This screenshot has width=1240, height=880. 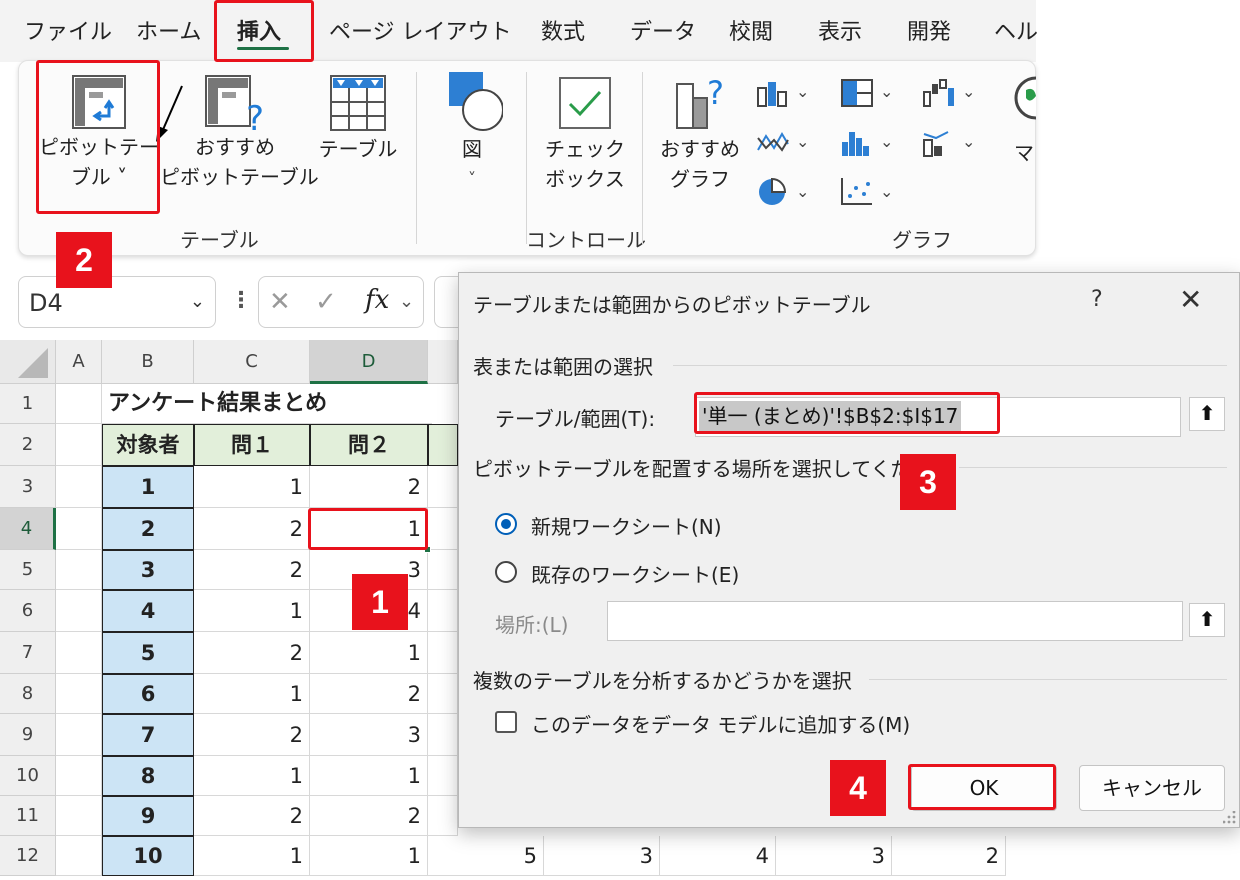 What do you see at coordinates (663, 30) in the screenshot?
I see `tab-data: データ` at bounding box center [663, 30].